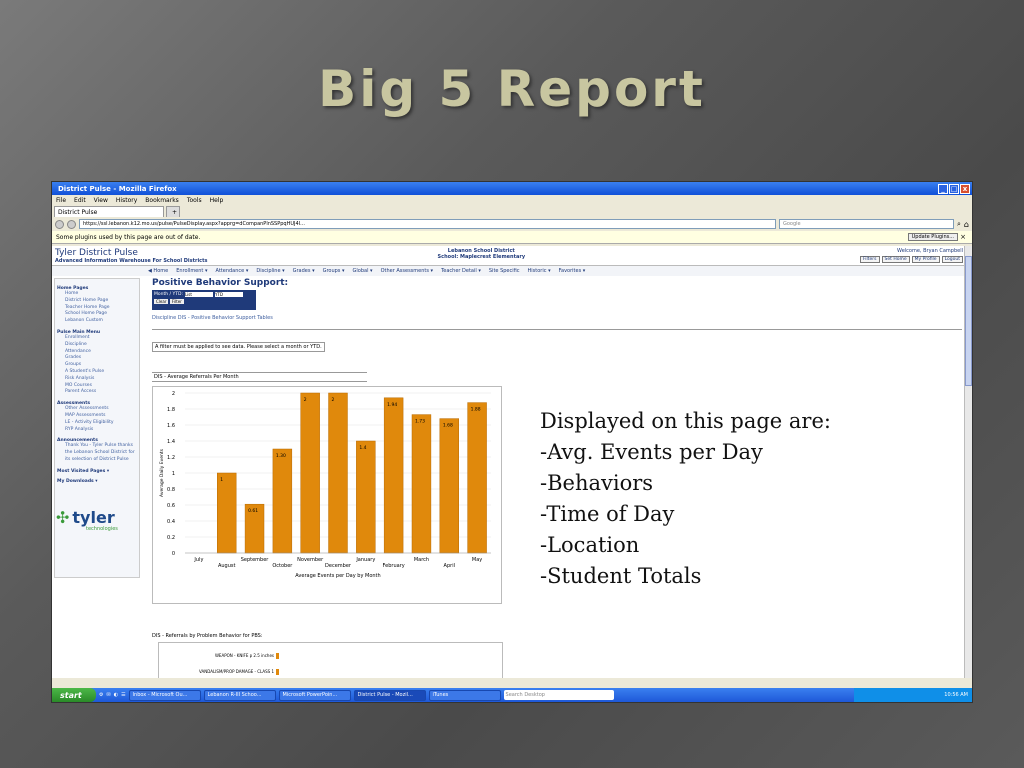  I want to click on sidebar-item: MAP Assessments, so click(97, 416).